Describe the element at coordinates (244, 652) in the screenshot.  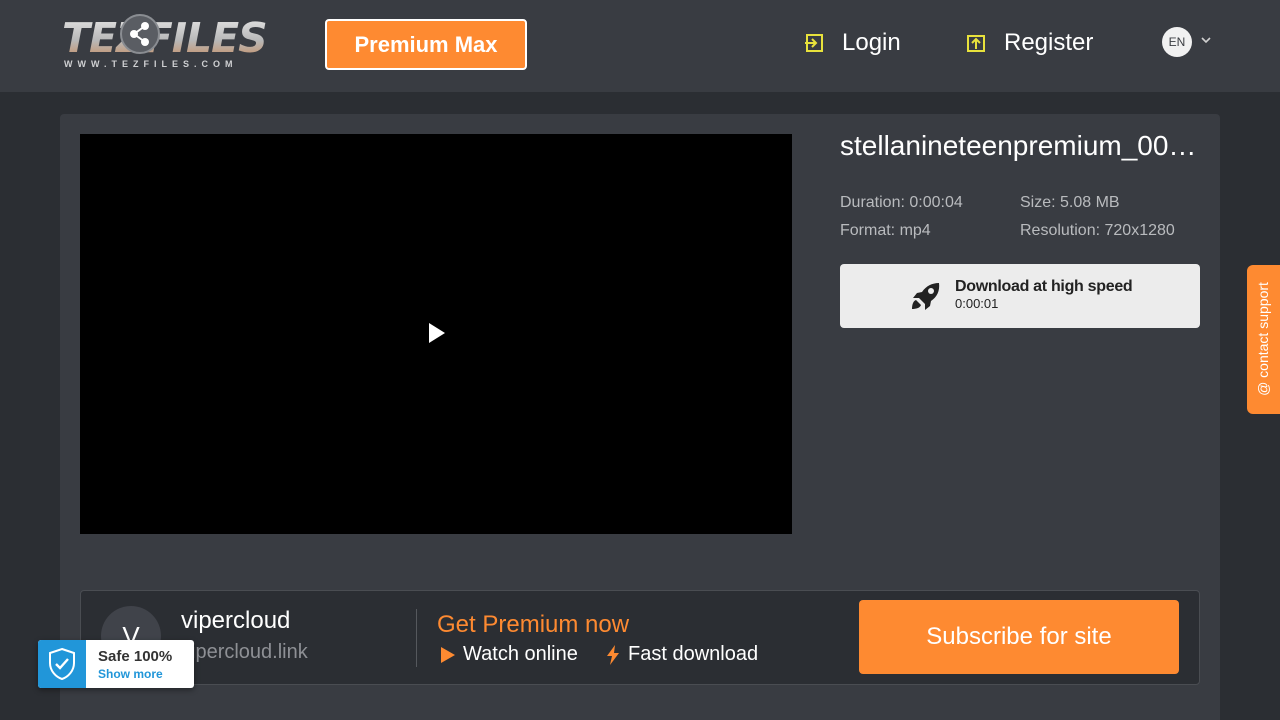
I see `site-url: vipercloud.link` at that location.